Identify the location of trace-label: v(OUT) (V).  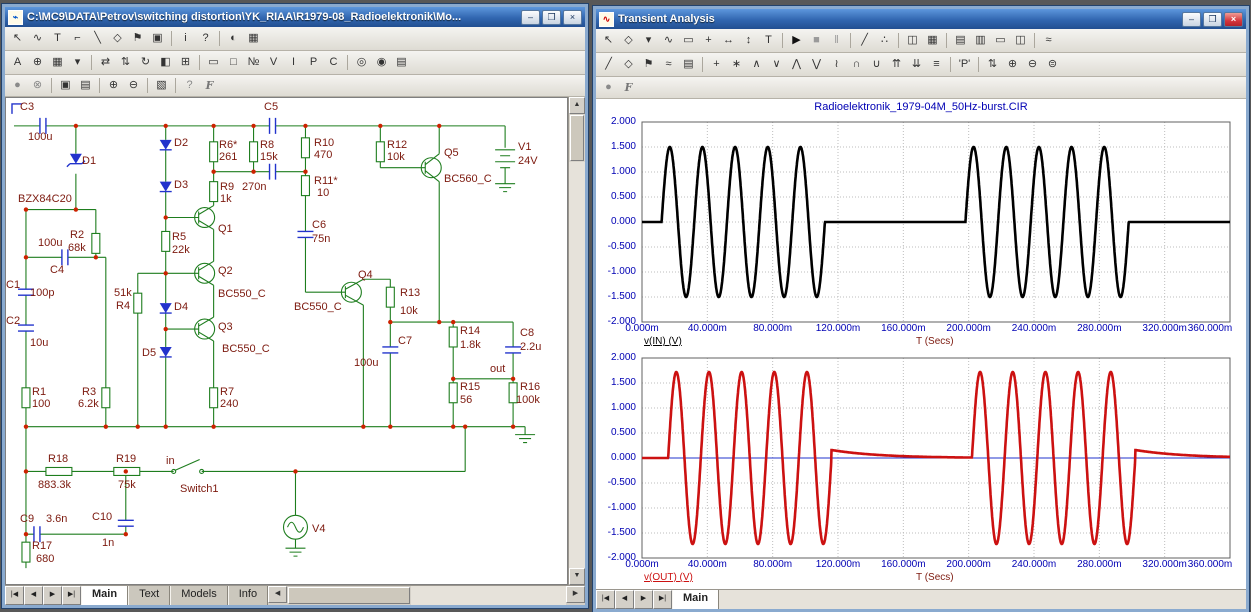
(668, 578).